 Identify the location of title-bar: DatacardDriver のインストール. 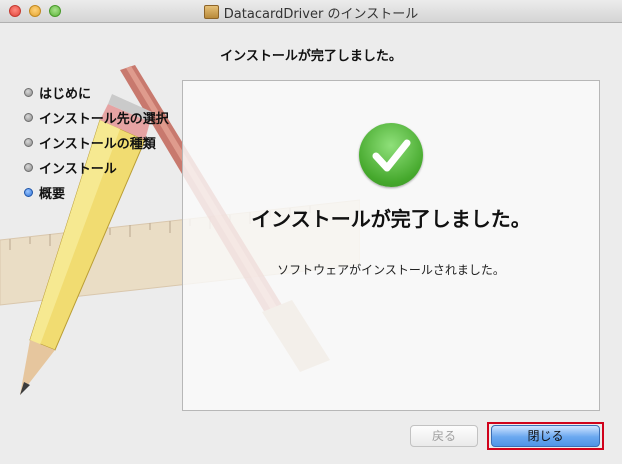
(311, 11).